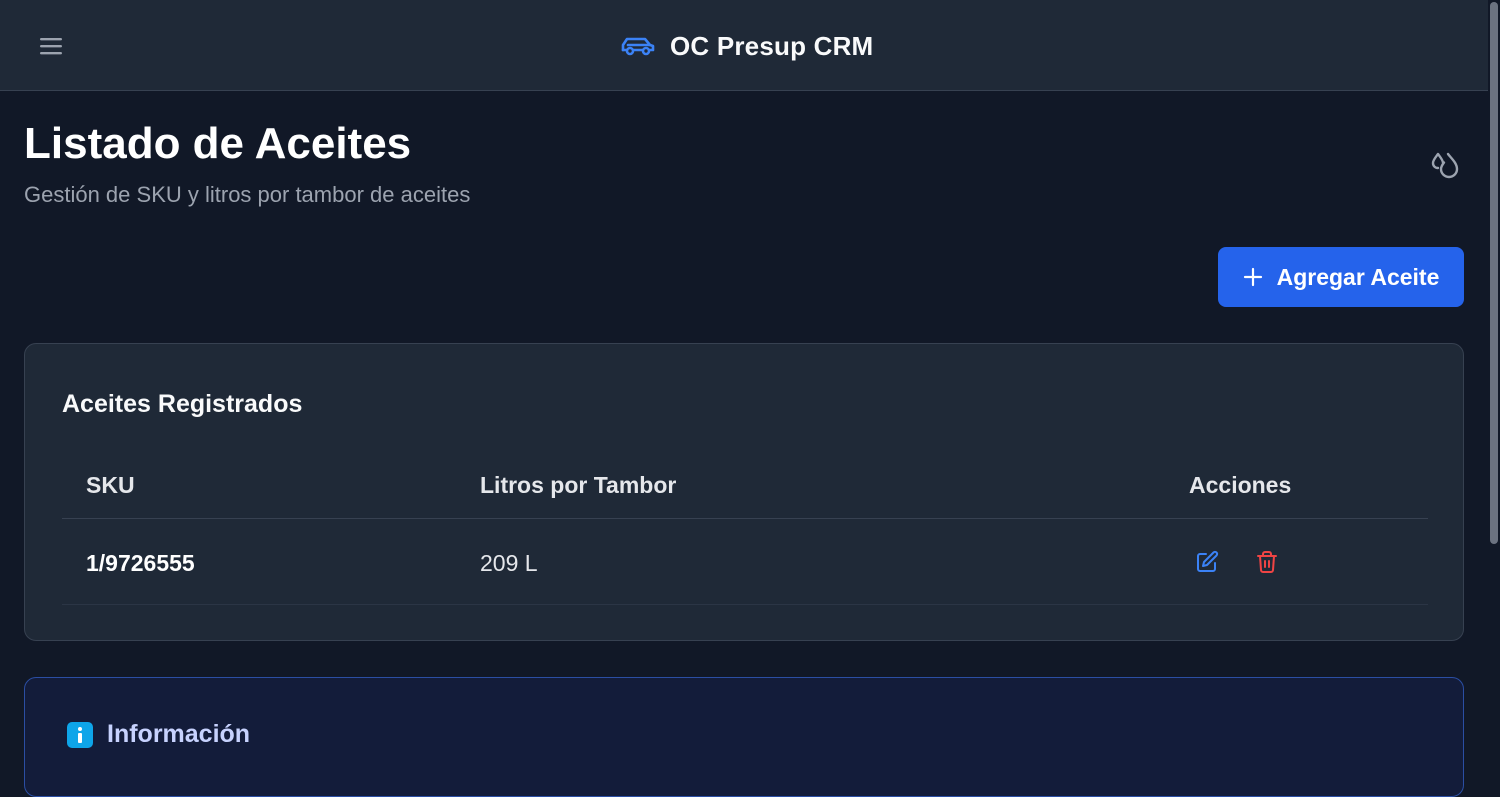 The width and height of the screenshot is (1500, 797). Describe the element at coordinates (80, 735) in the screenshot. I see `info-icon` at that location.